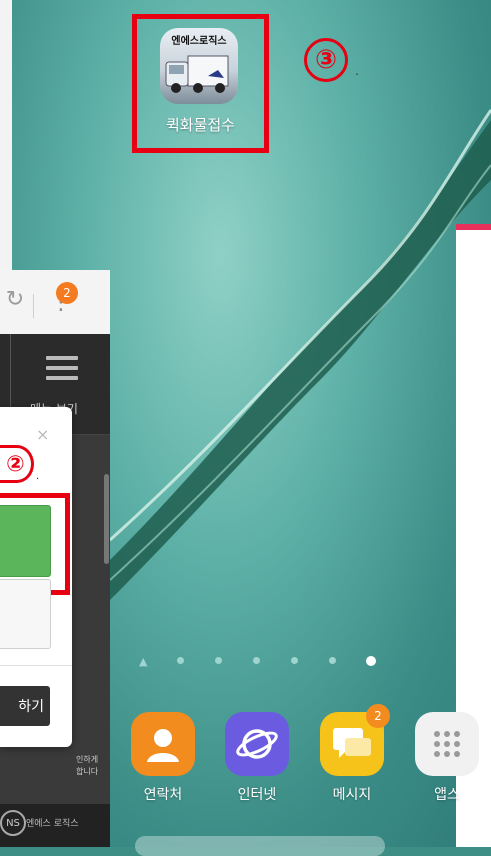 The image size is (491, 856). What do you see at coordinates (447, 795) in the screenshot?
I see `dock-label-apps: 앱스` at bounding box center [447, 795].